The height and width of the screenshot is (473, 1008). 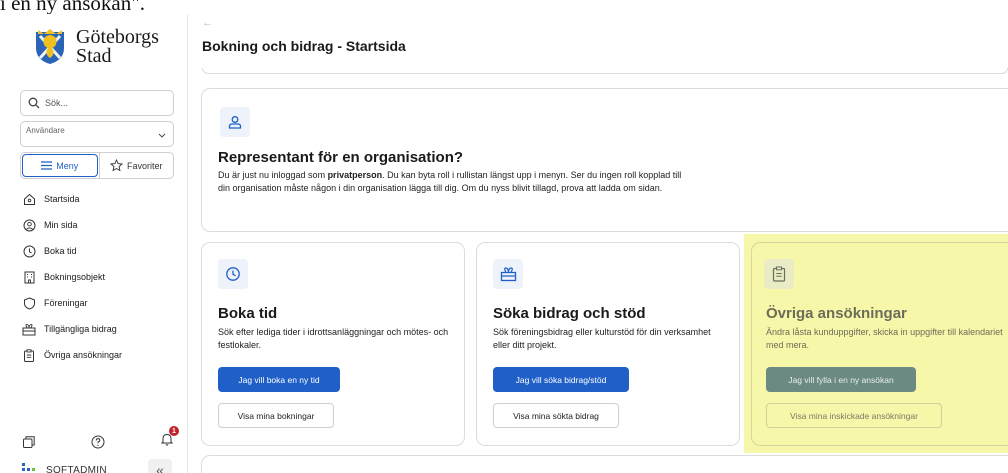 What do you see at coordinates (355, 175) in the screenshot?
I see `representative-role: privatperson` at bounding box center [355, 175].